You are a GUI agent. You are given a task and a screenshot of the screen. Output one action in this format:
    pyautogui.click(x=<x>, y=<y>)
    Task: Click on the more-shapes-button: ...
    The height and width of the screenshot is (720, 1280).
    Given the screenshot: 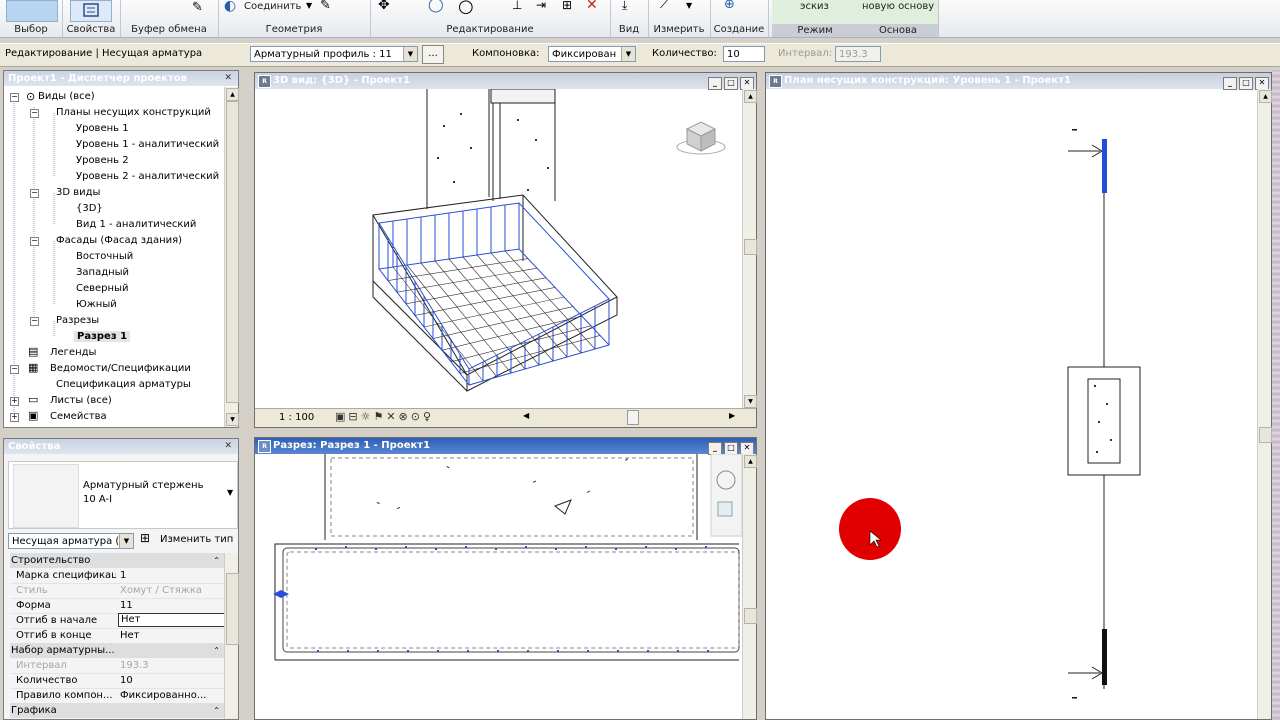 What is the action you would take?
    pyautogui.click(x=433, y=54)
    